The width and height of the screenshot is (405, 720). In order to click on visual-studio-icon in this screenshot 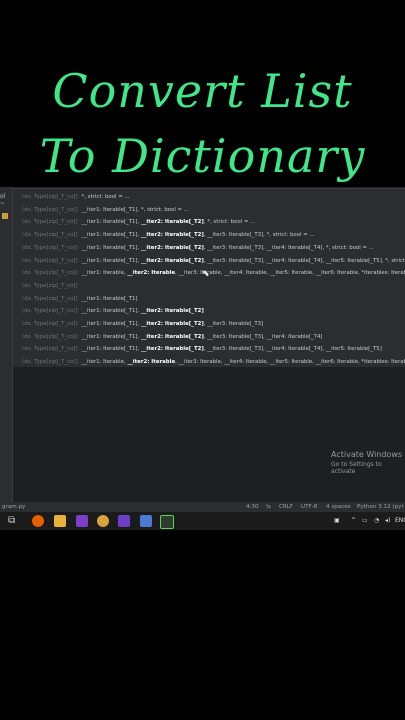, I will do `click(82, 521)`.